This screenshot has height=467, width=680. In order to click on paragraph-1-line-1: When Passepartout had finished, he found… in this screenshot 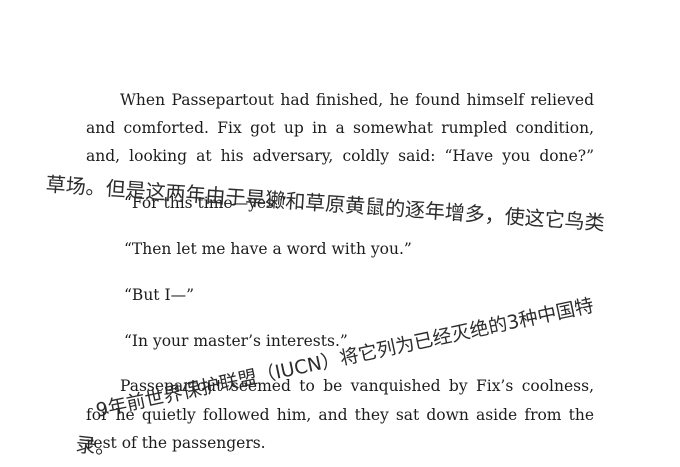, I will do `click(357, 100)`.